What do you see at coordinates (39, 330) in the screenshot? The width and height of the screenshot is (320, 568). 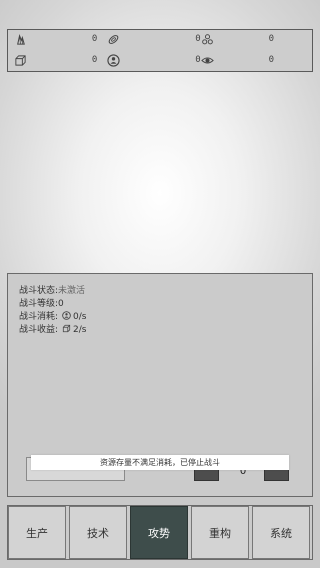 I see `battle-gain-label: 战斗收益:` at bounding box center [39, 330].